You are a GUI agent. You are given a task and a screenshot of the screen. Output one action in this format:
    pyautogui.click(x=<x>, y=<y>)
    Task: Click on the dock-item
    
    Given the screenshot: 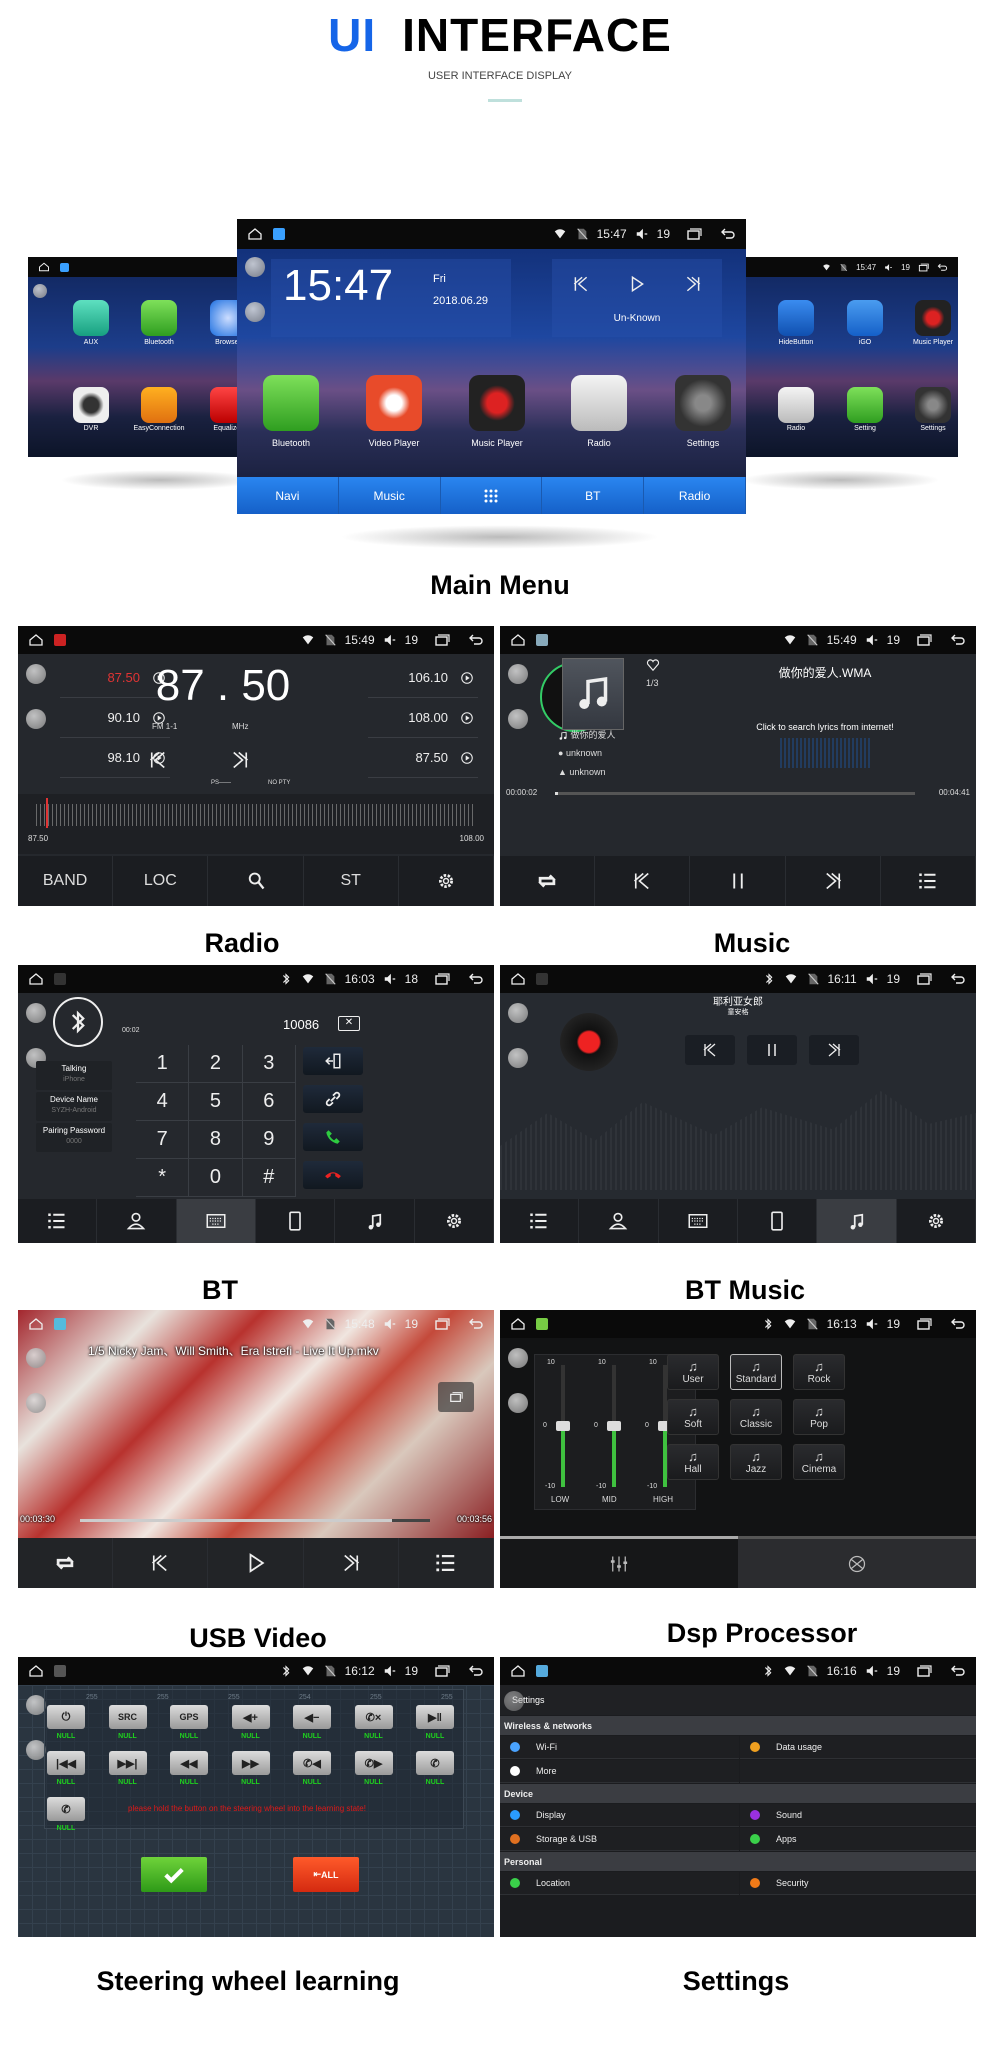 What is the action you would take?
    pyautogui.click(x=492, y=495)
    